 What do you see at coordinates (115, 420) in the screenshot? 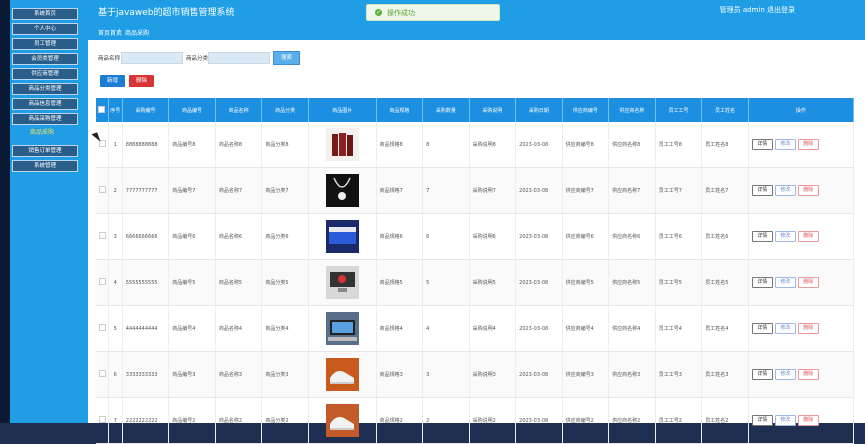
I see `cell-index: 7` at bounding box center [115, 420].